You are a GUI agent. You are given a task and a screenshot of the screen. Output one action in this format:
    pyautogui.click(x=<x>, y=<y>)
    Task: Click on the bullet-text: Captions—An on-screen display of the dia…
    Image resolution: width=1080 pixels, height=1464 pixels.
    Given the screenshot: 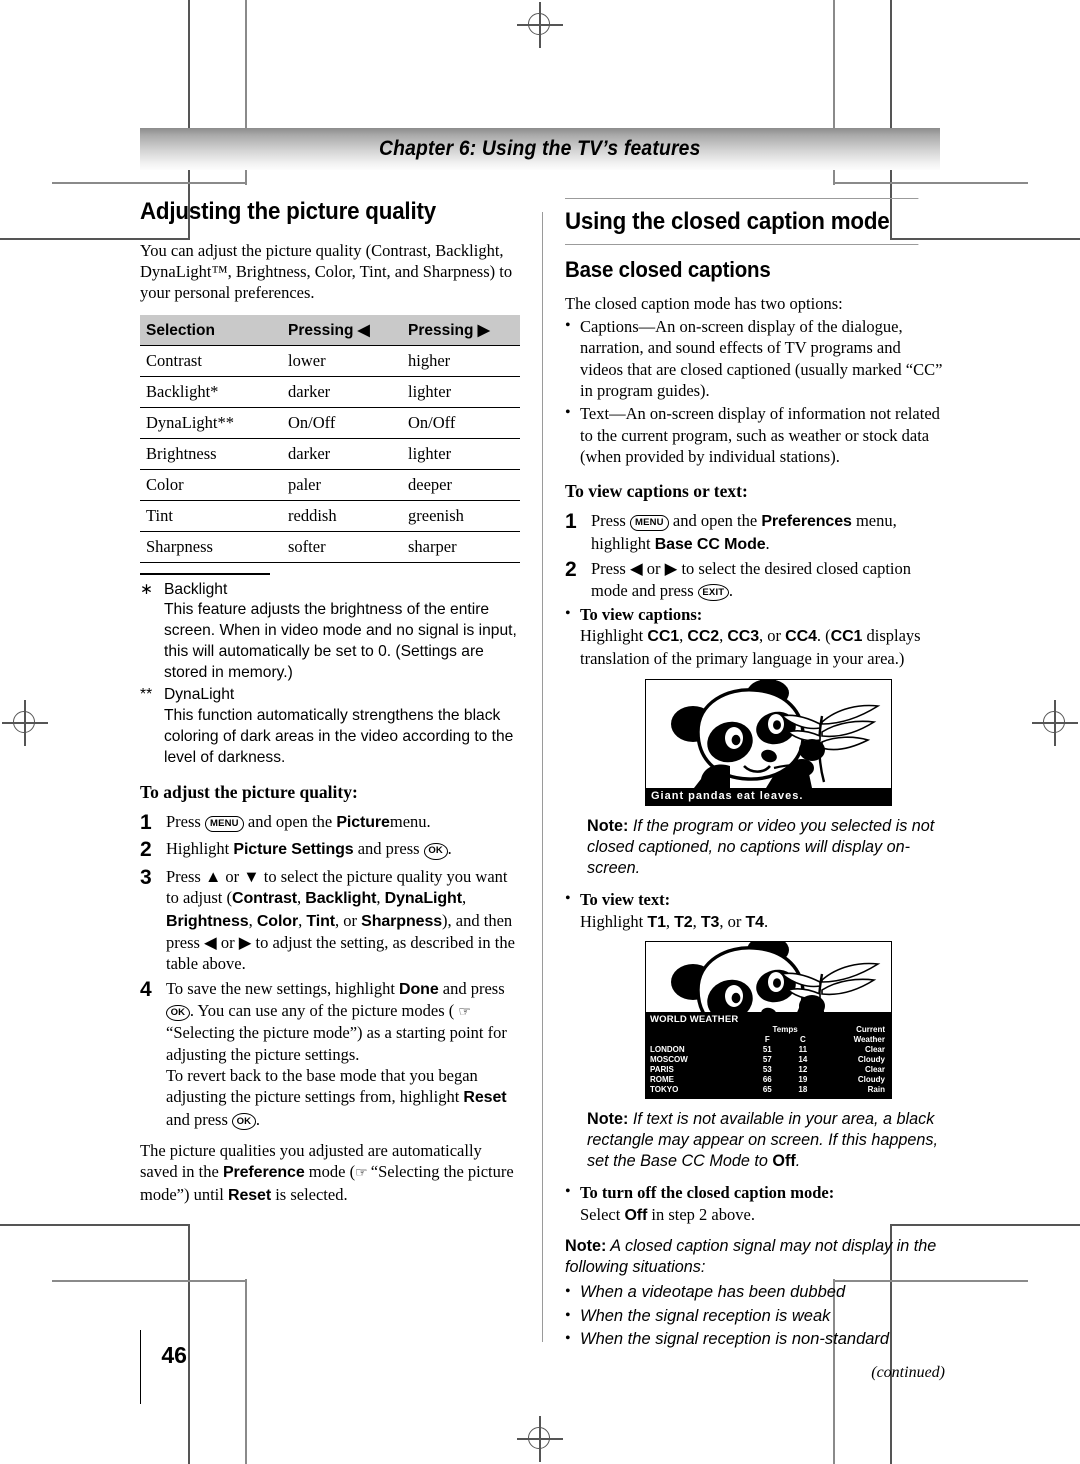 What is the action you would take?
    pyautogui.click(x=761, y=358)
    